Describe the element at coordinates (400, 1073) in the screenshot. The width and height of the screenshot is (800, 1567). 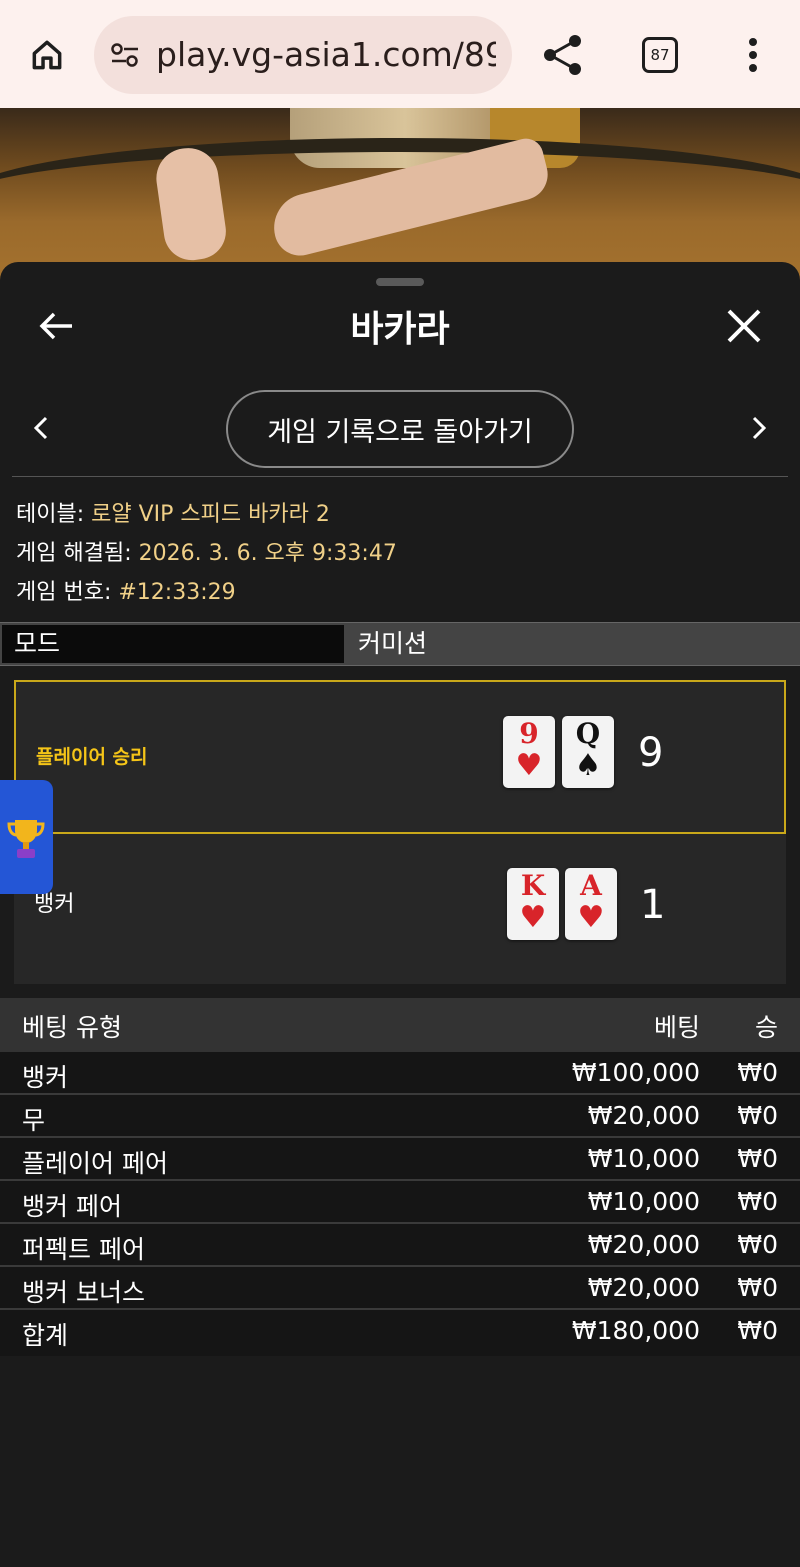
I see `table-row: 뱅커 ₩100,000 ₩0` at that location.